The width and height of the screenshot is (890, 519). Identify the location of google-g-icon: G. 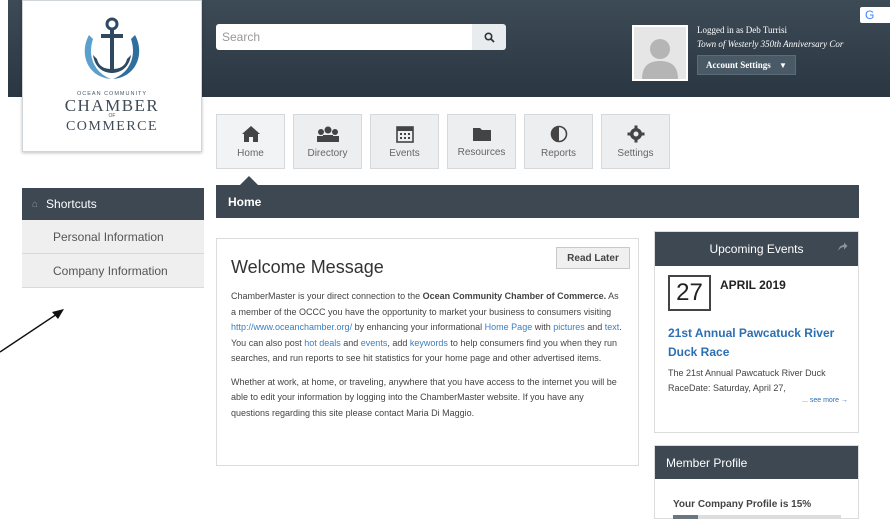
(870, 15).